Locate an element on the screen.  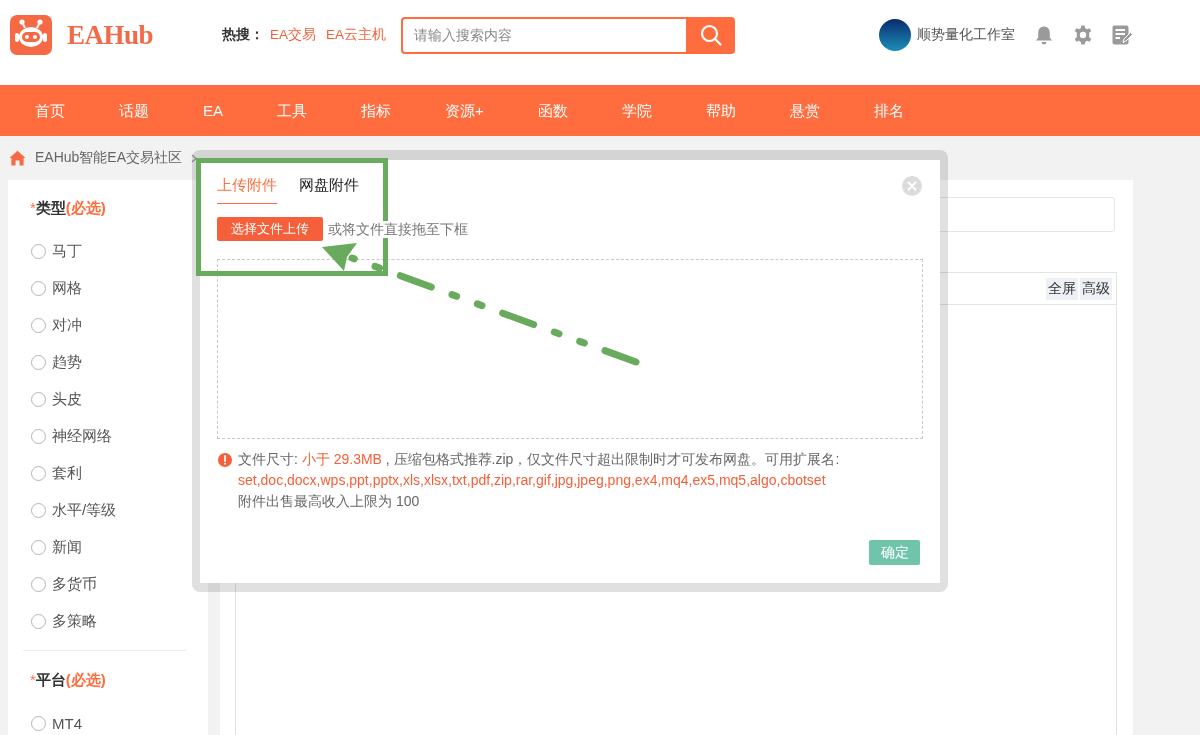
option-label: 多策略 is located at coordinates (74, 621).